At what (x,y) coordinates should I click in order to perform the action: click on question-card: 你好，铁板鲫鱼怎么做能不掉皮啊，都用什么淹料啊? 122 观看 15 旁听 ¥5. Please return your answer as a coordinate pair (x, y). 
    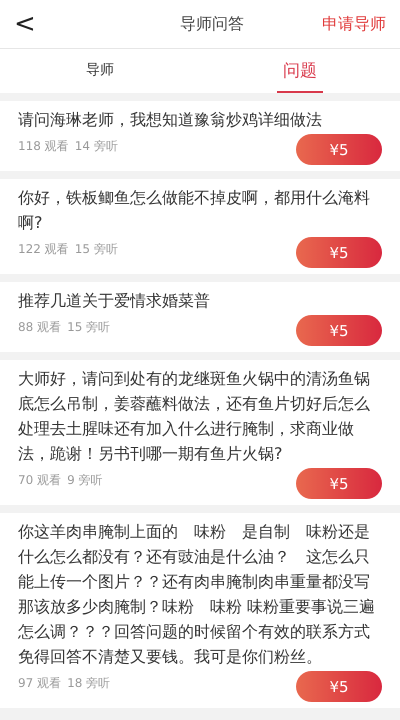
    Looking at the image, I should click on (200, 226).